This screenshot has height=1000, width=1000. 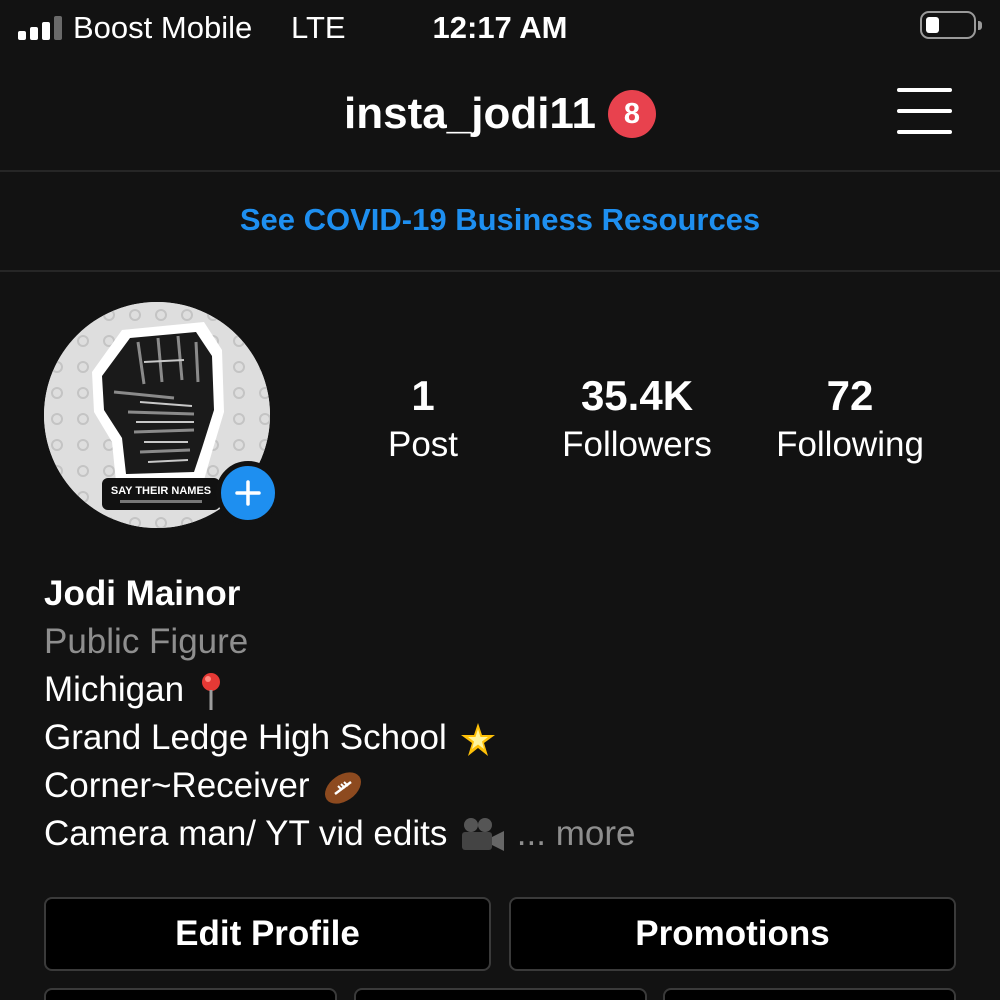 What do you see at coordinates (850, 395) in the screenshot?
I see `following-count-value: 72` at bounding box center [850, 395].